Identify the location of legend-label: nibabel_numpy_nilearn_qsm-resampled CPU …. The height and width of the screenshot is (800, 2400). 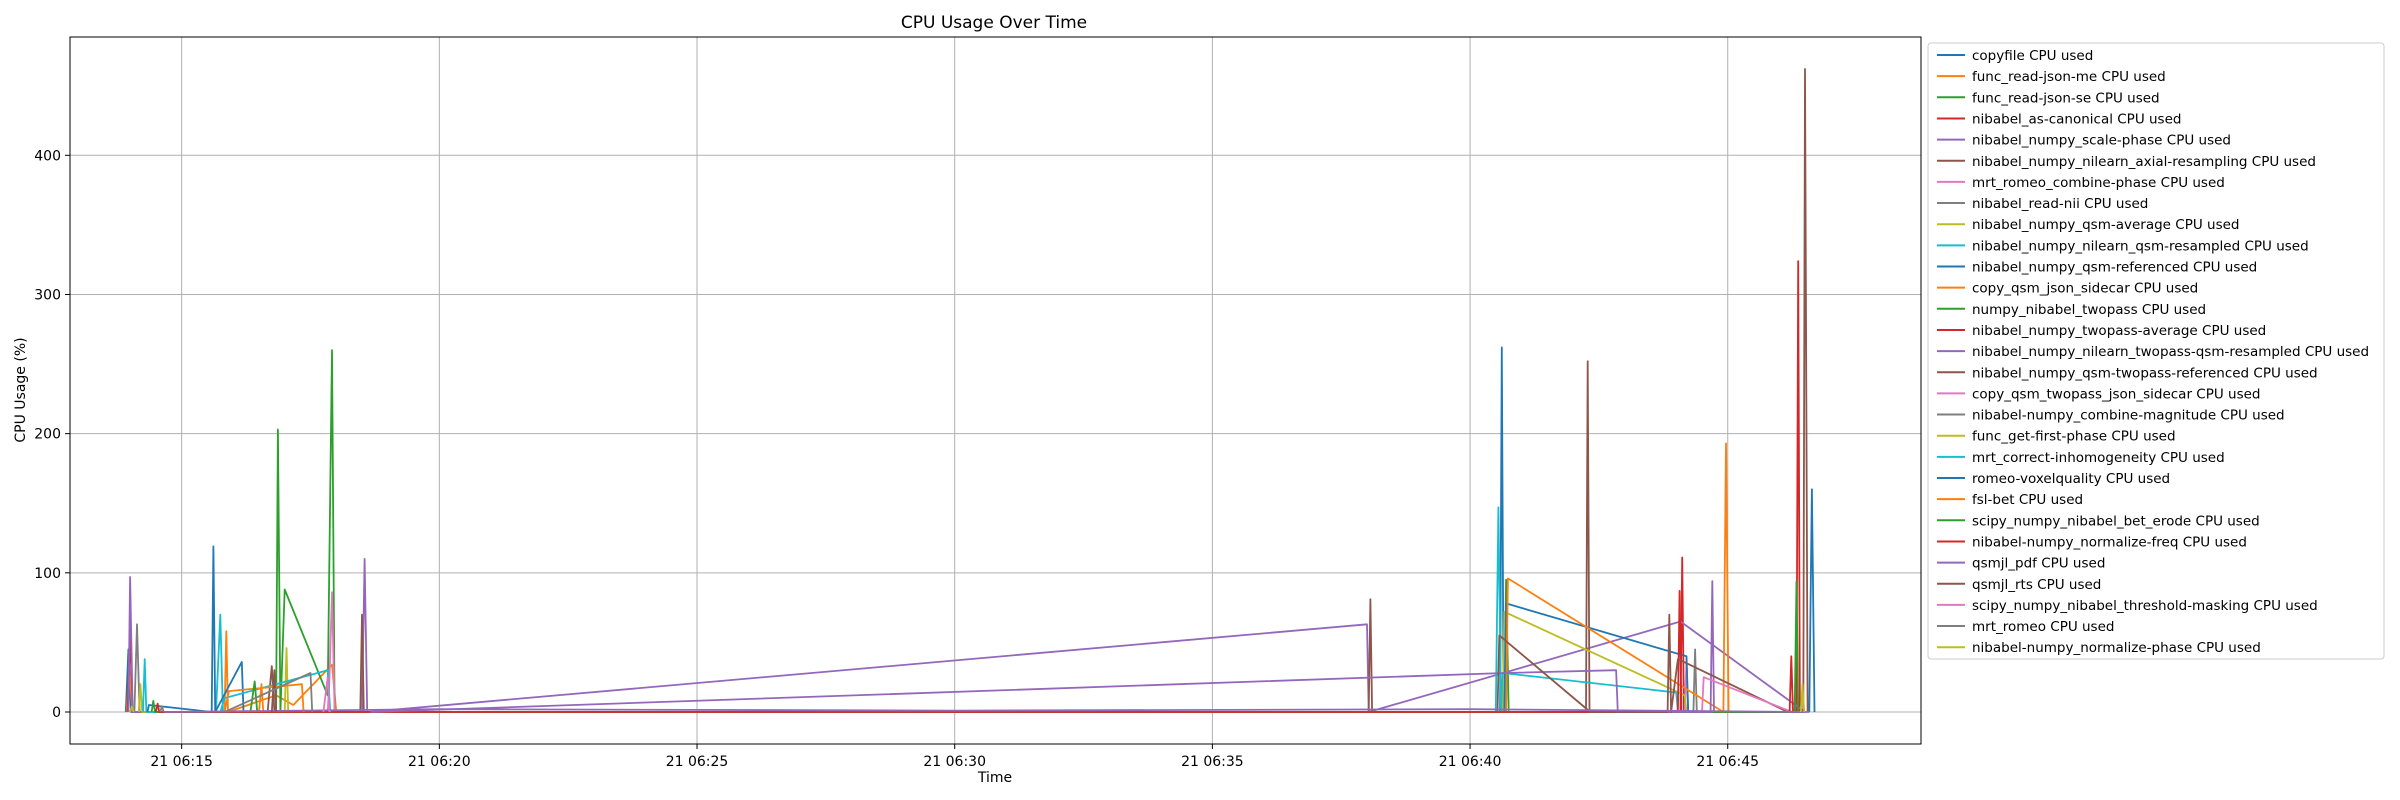
(2140, 246).